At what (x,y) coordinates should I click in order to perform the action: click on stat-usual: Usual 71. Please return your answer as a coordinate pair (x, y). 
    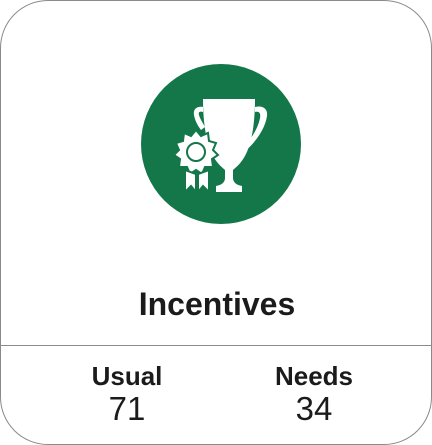
    Looking at the image, I should click on (127, 394).